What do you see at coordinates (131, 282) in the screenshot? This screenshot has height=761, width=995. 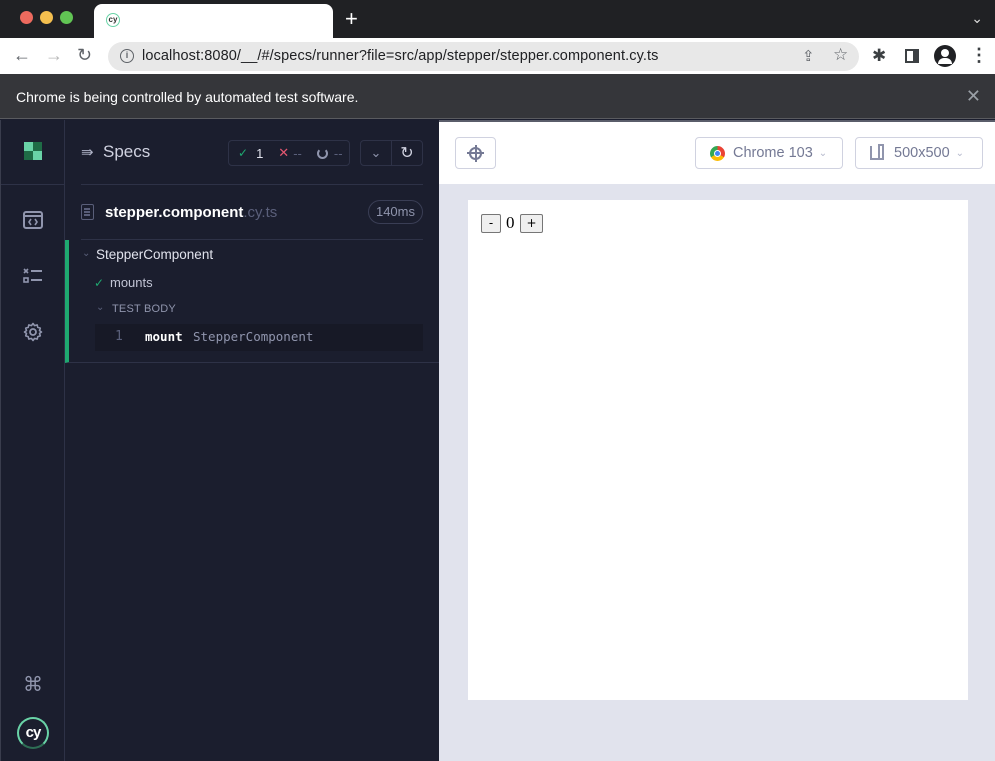 I see `test-title: mounts` at bounding box center [131, 282].